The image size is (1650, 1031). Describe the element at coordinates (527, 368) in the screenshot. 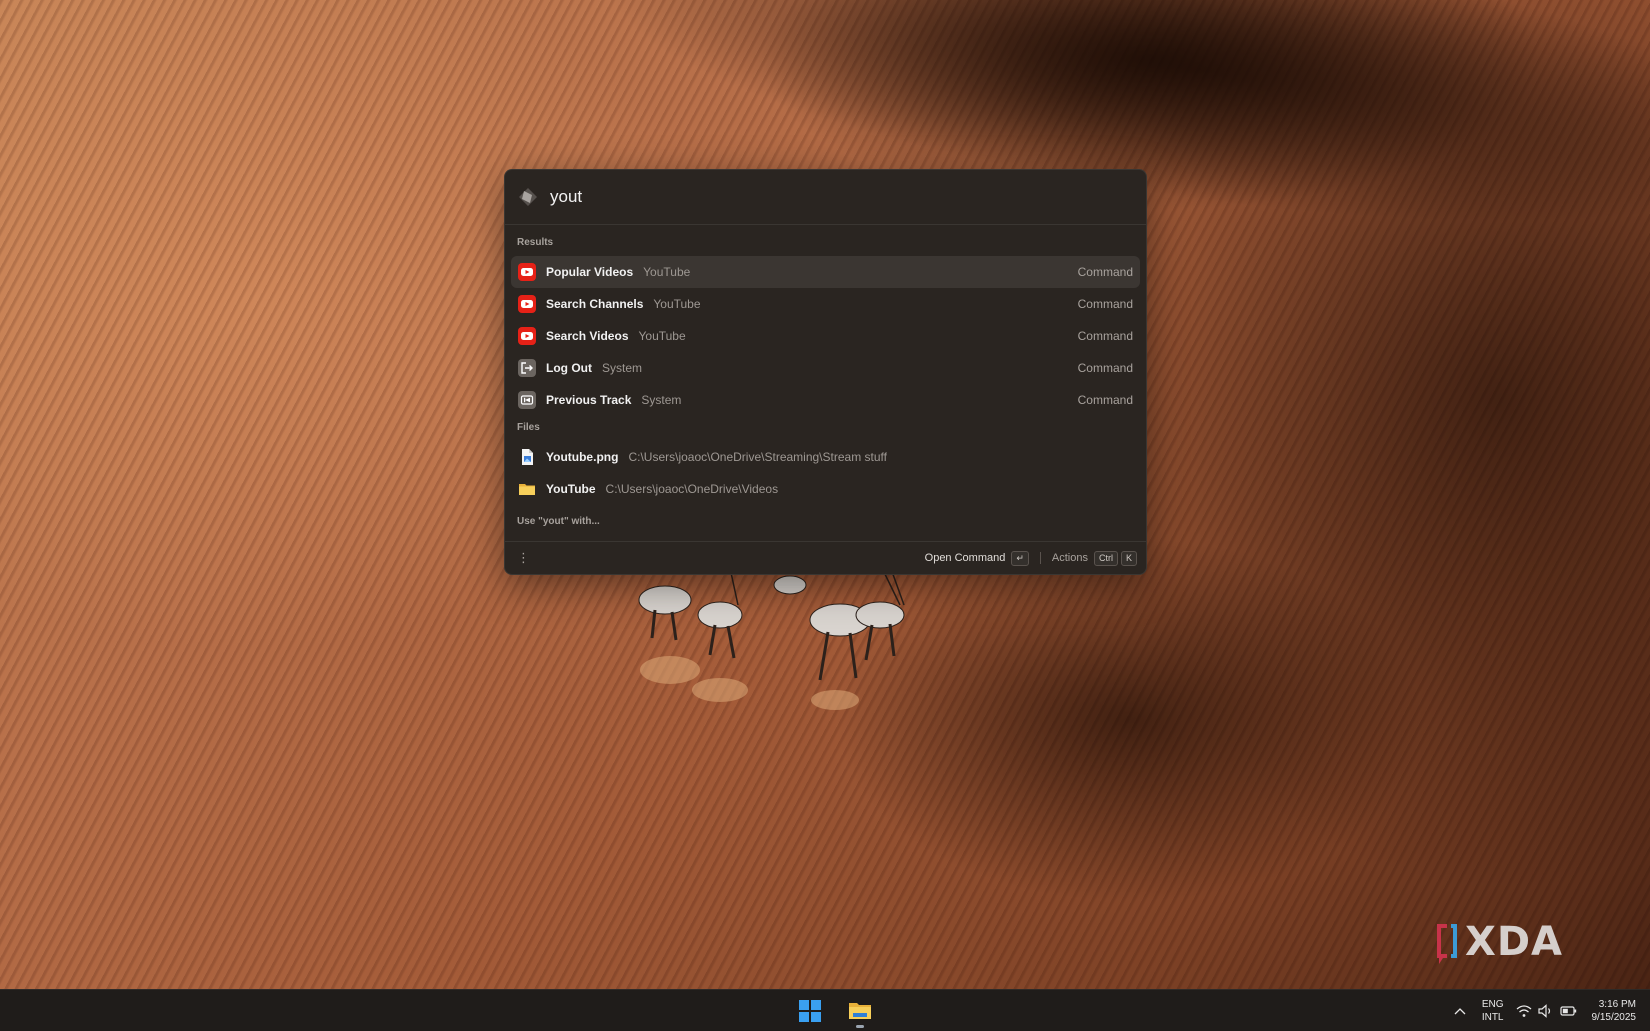

I see `log-out-icon` at that location.